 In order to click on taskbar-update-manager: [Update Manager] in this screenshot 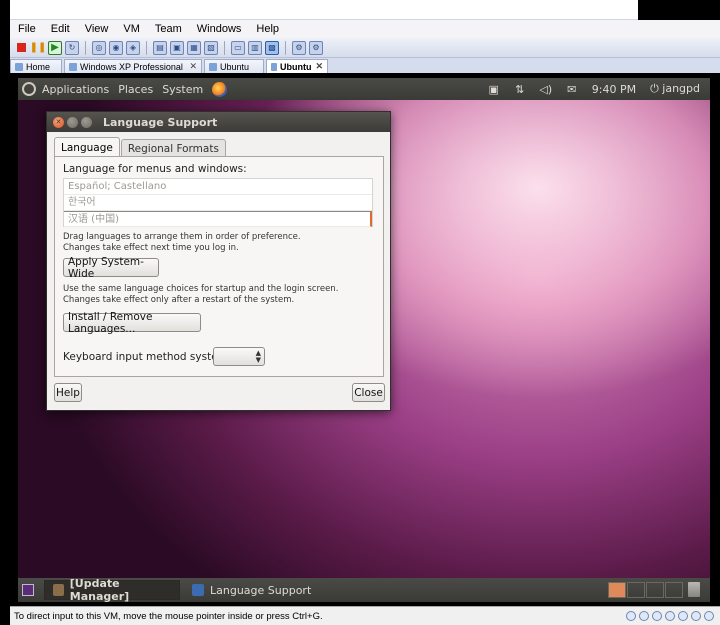, I will do `click(112, 589)`.